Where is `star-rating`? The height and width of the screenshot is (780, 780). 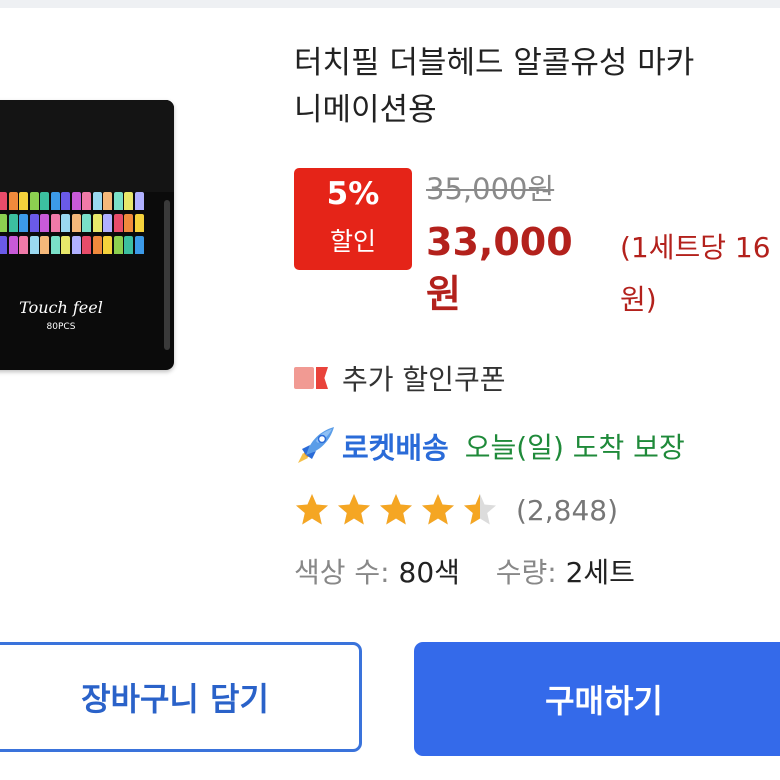 star-rating is located at coordinates (399, 510).